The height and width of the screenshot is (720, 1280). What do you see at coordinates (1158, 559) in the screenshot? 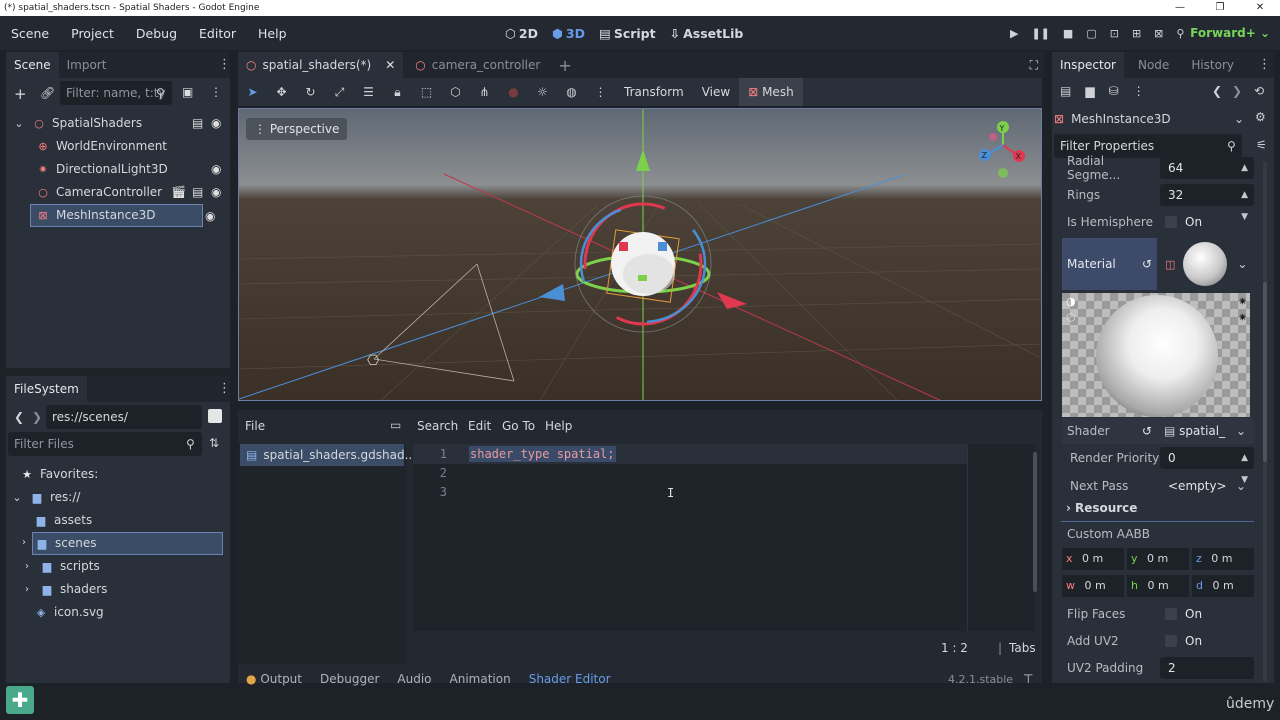
I see `aabb-y-field: y 0 m` at bounding box center [1158, 559].